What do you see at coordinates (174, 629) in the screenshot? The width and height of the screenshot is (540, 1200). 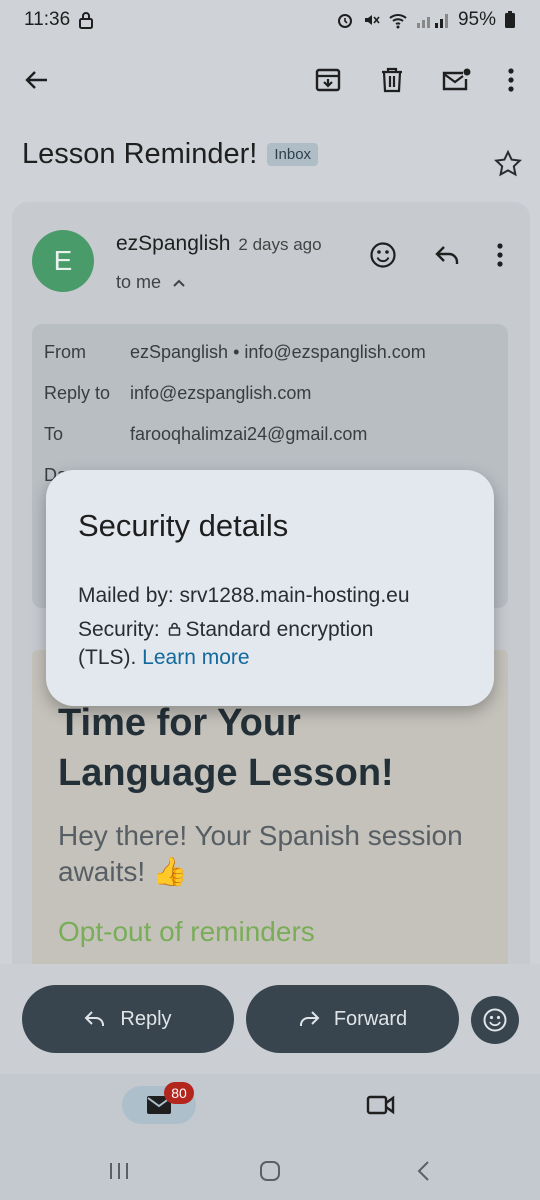 I see `lock-icon` at bounding box center [174, 629].